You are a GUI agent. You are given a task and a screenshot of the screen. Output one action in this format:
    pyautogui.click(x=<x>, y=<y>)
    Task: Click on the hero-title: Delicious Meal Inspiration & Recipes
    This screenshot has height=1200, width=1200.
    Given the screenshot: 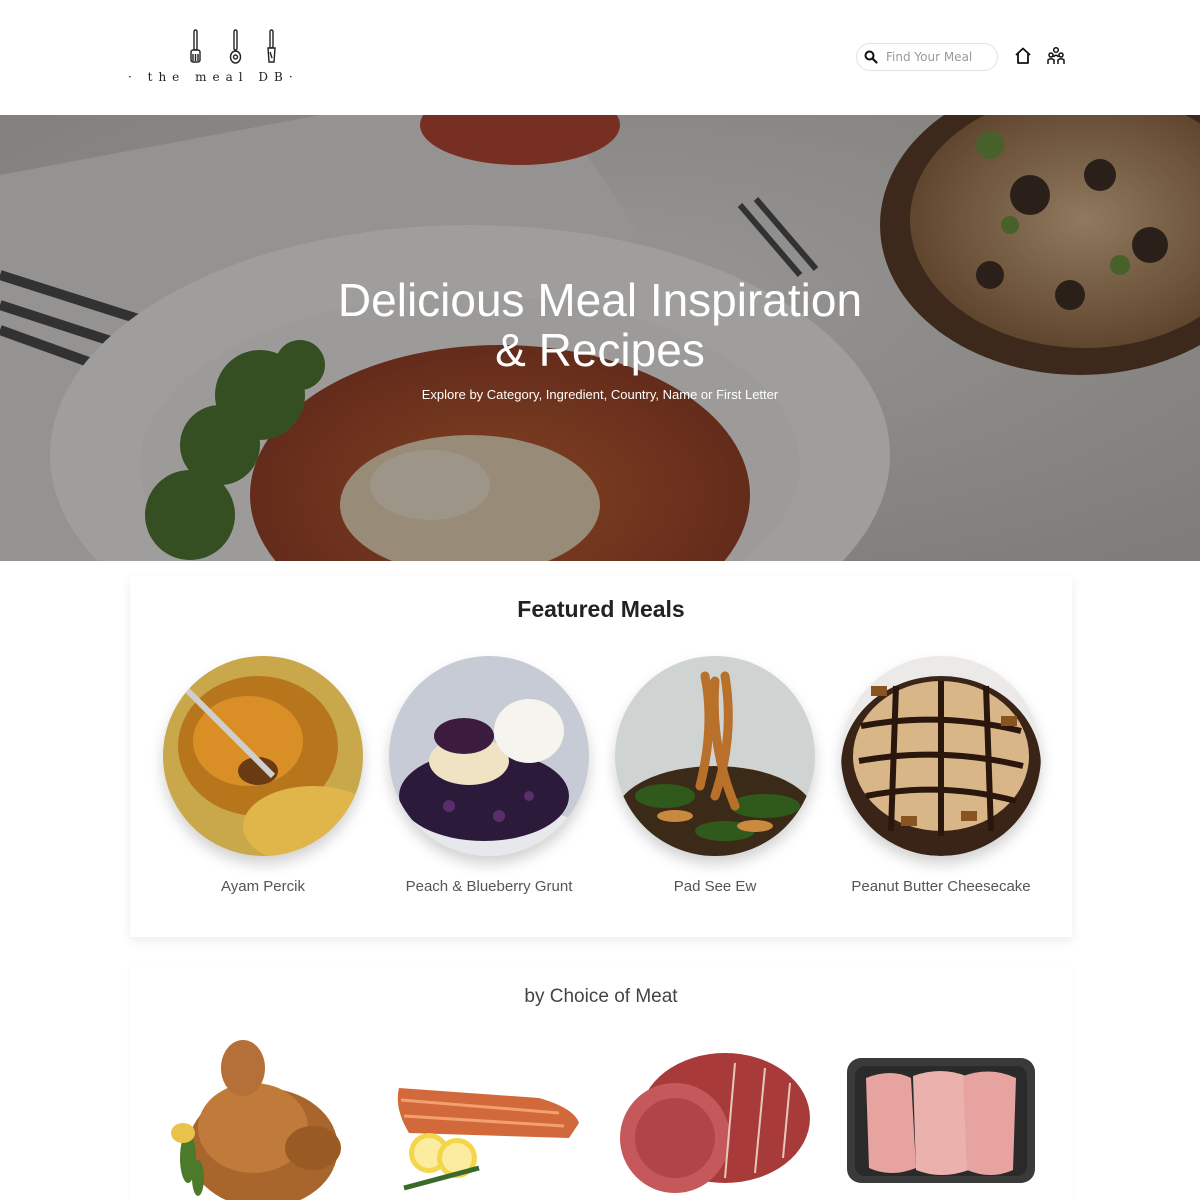 What is the action you would take?
    pyautogui.click(x=600, y=325)
    